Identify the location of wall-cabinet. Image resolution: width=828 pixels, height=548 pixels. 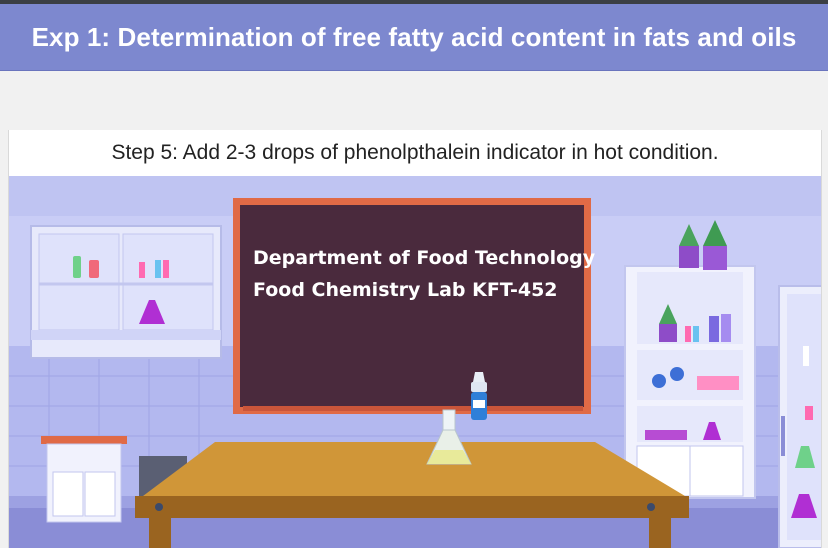
(126, 292).